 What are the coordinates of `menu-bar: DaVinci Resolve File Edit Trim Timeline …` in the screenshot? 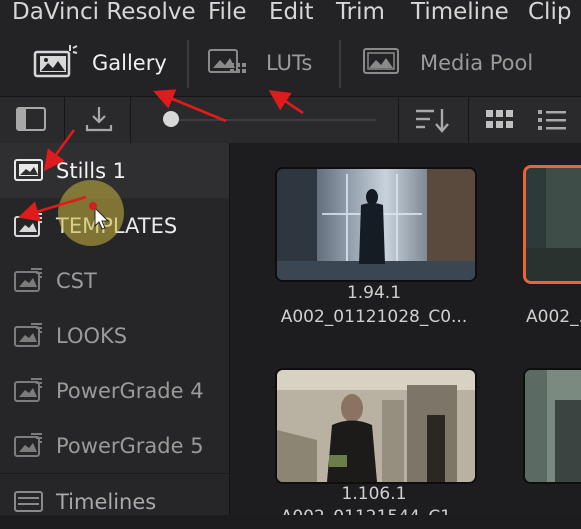 It's located at (290, 15).